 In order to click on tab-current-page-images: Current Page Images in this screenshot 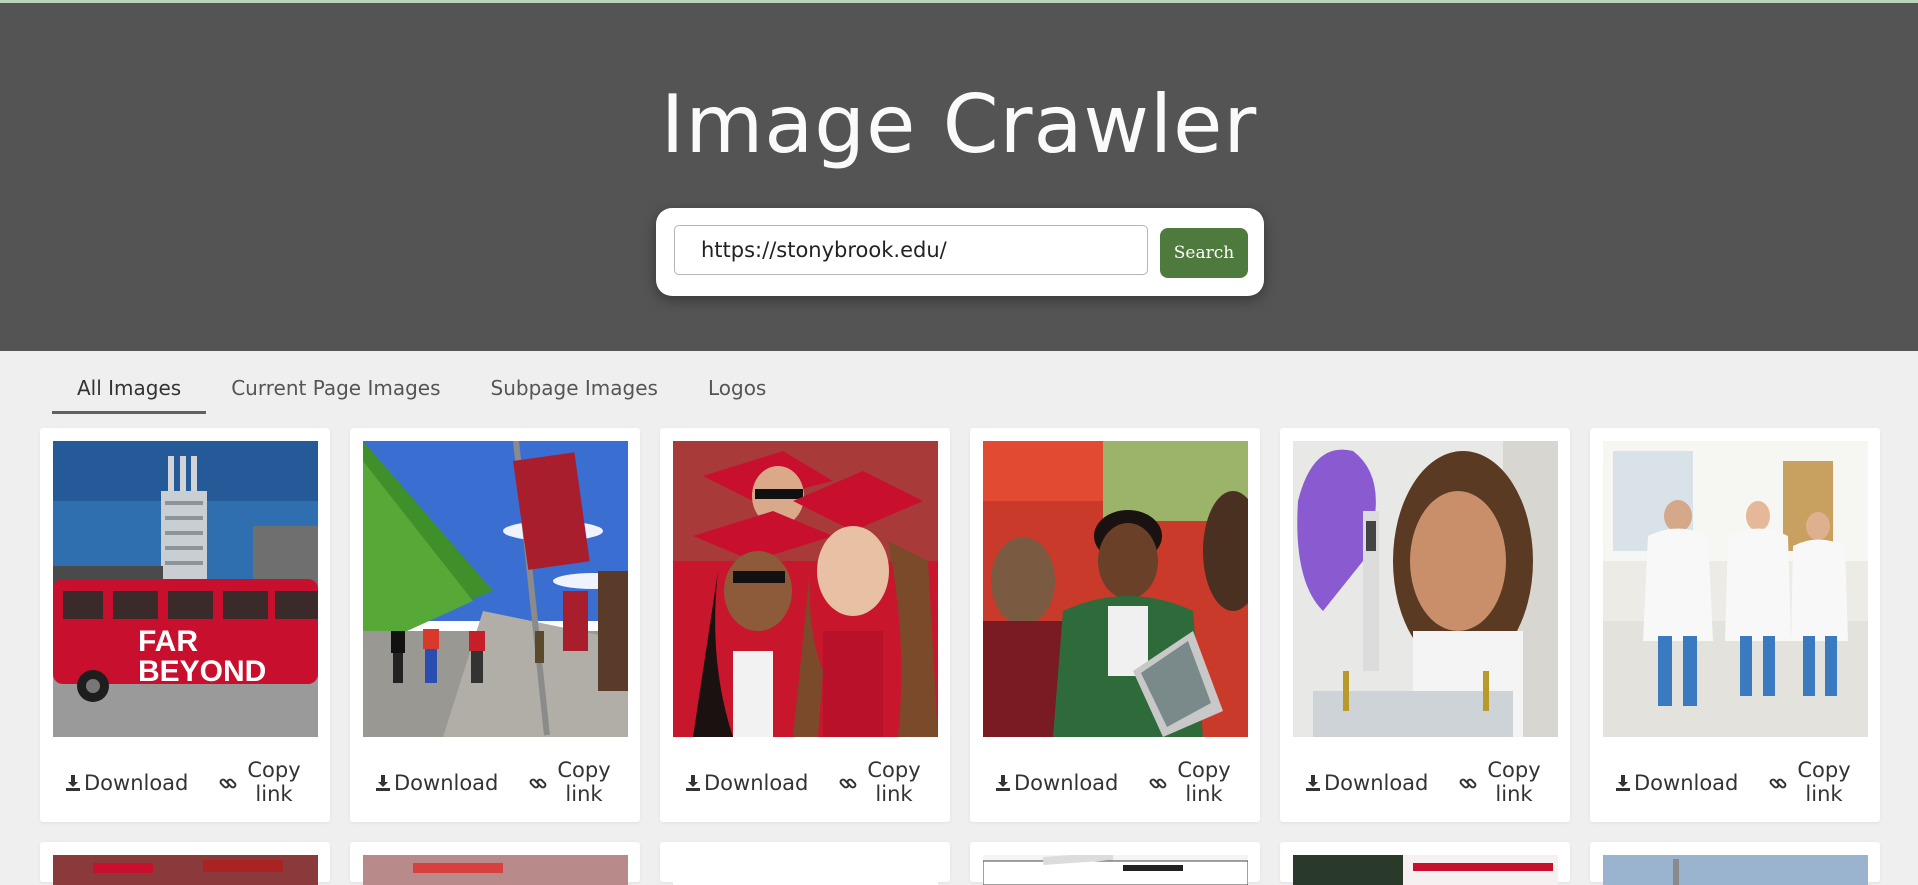, I will do `click(335, 387)`.